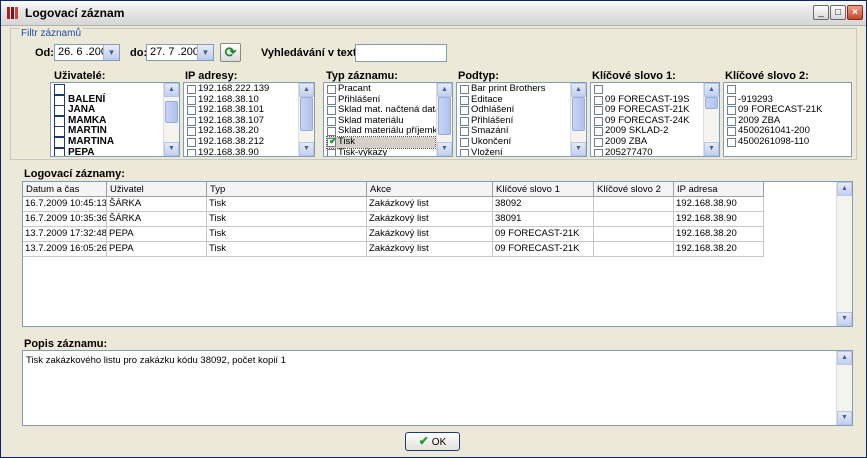 The height and width of the screenshot is (458, 867). What do you see at coordinates (543, 204) in the screenshot?
I see `table-cell: 38092` at bounding box center [543, 204].